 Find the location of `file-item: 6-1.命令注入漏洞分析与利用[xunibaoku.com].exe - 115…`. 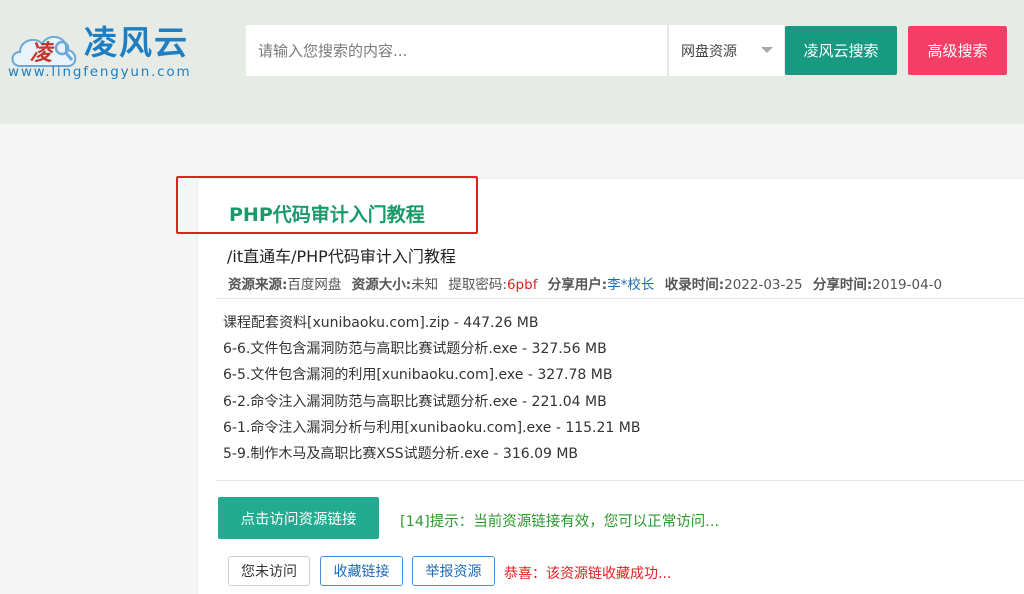

file-item: 6-1.命令注入漏洞分析与利用[xunibaoku.com].exe - 115… is located at coordinates (432, 427).